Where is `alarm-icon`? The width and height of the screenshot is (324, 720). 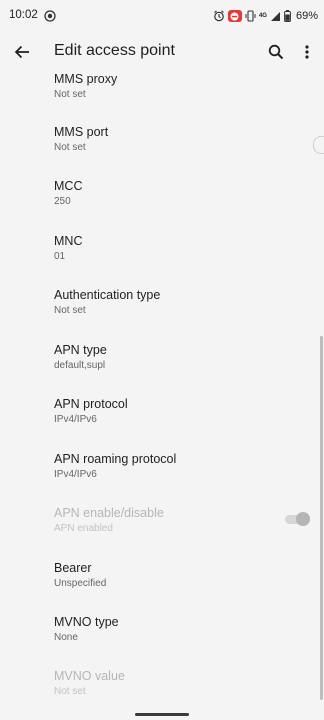 alarm-icon is located at coordinates (219, 16).